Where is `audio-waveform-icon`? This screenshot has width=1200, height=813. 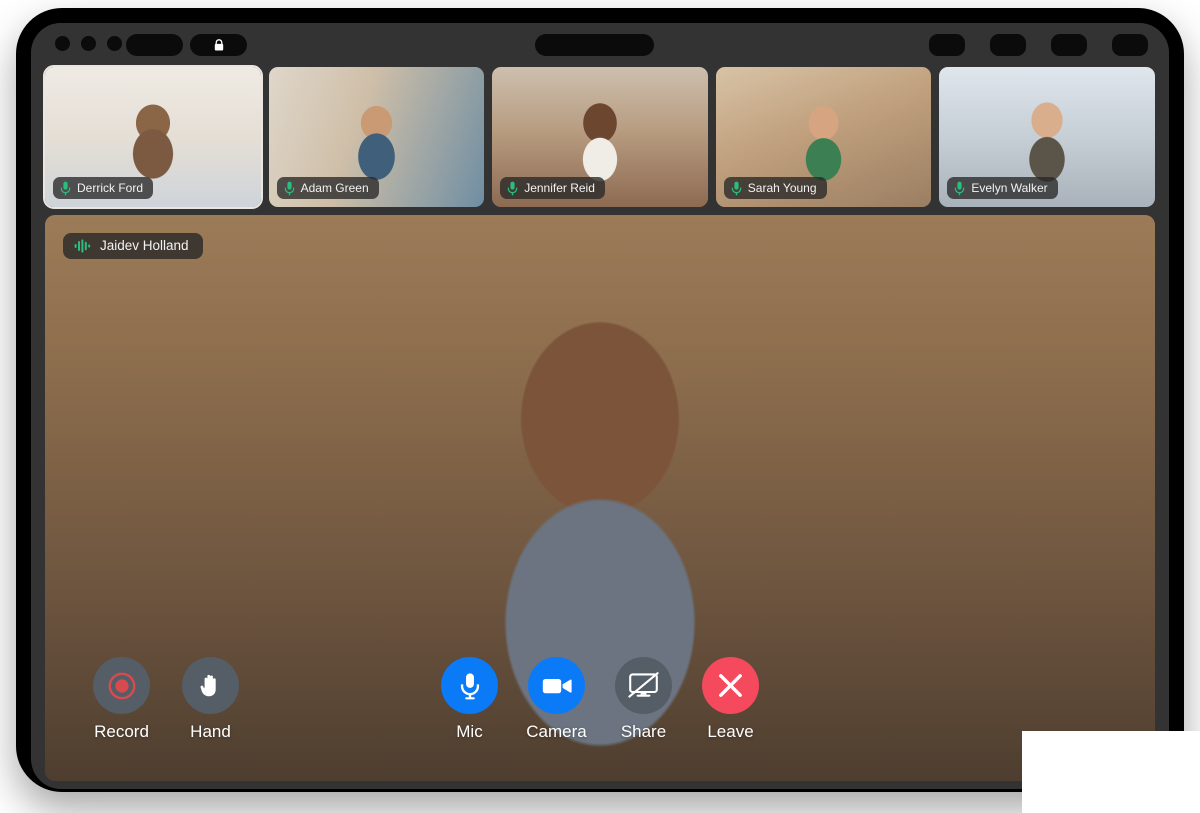 audio-waveform-icon is located at coordinates (82, 246).